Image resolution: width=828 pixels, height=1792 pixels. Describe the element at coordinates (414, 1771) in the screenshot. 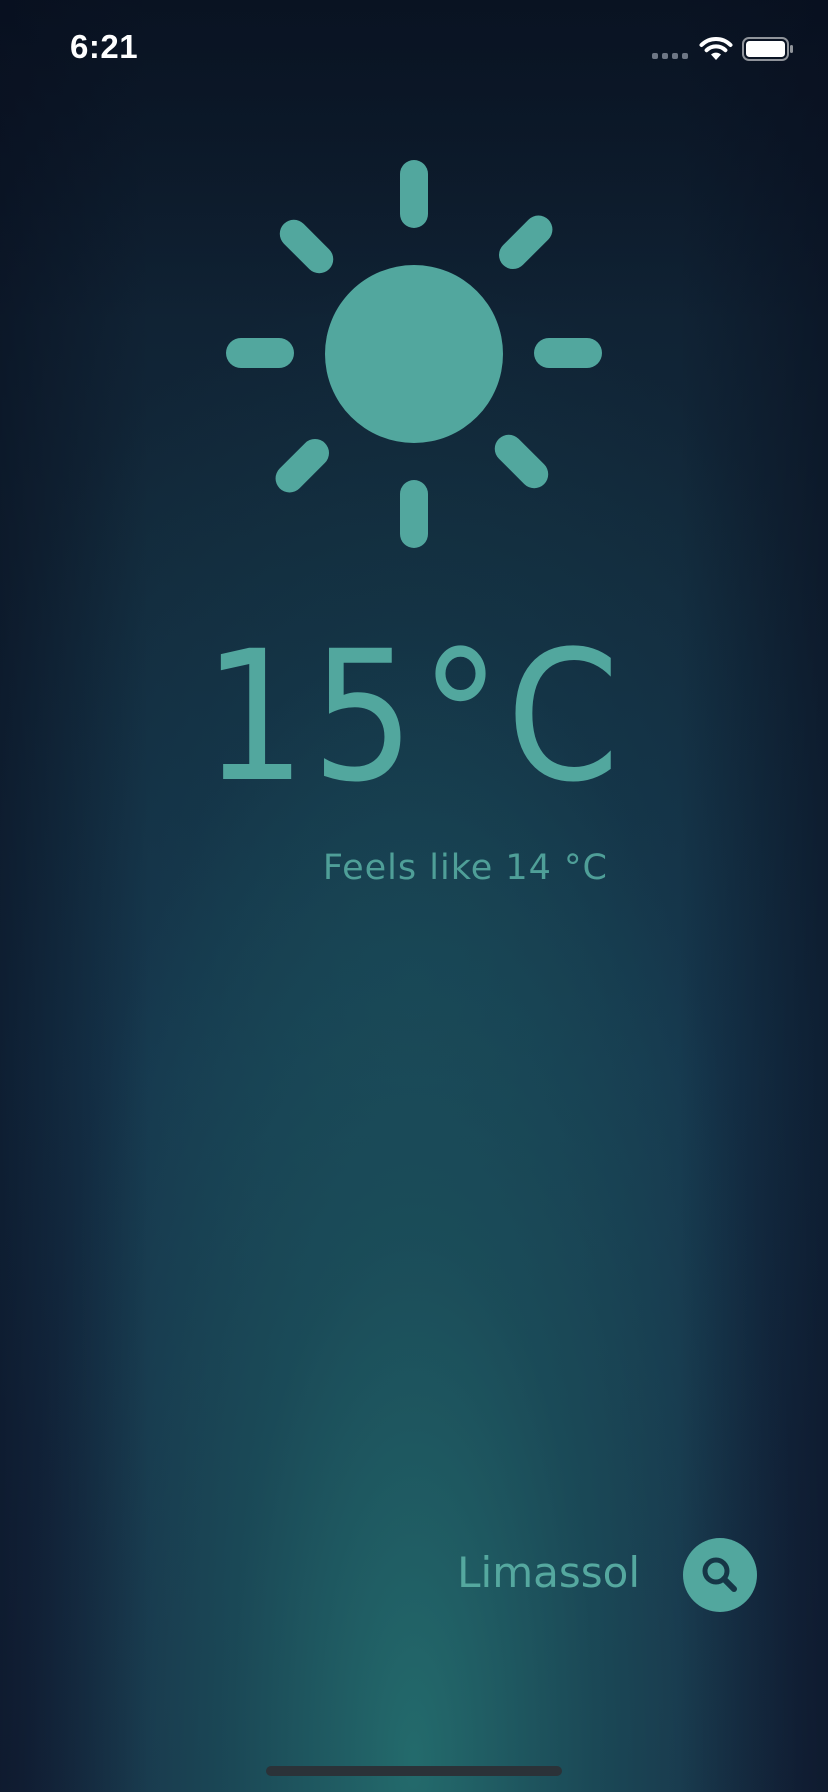

I see `home-indicator` at that location.